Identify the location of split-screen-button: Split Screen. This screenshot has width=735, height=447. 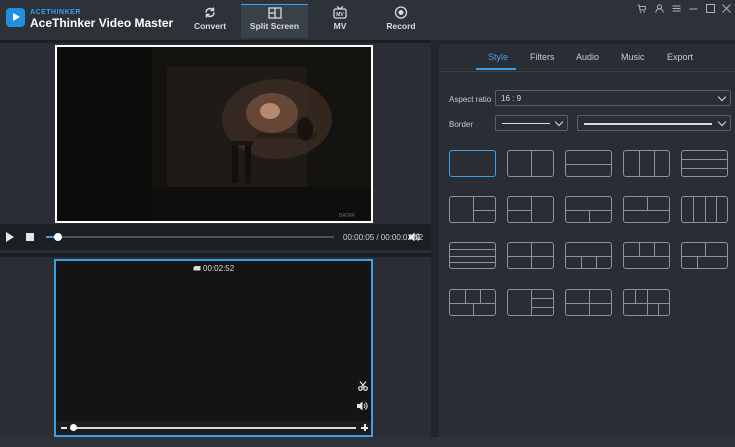
(274, 21).